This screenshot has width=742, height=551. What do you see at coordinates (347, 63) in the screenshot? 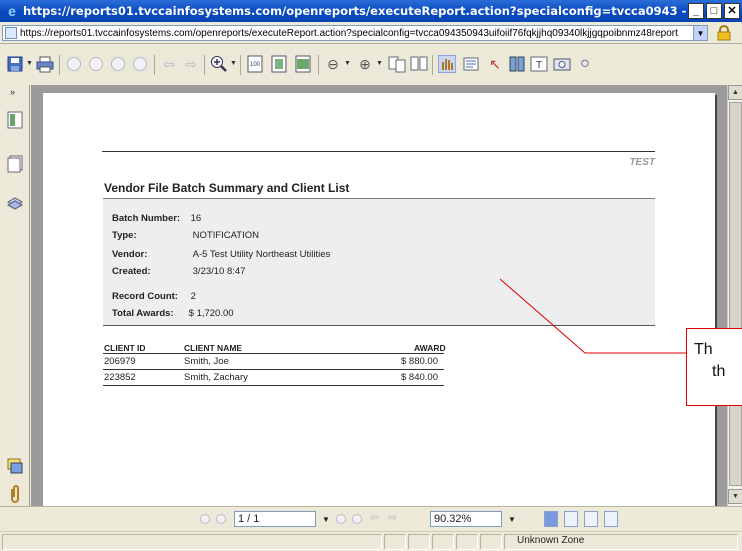
I see `zoom-out-dropdown-icon: ▼` at bounding box center [347, 63].